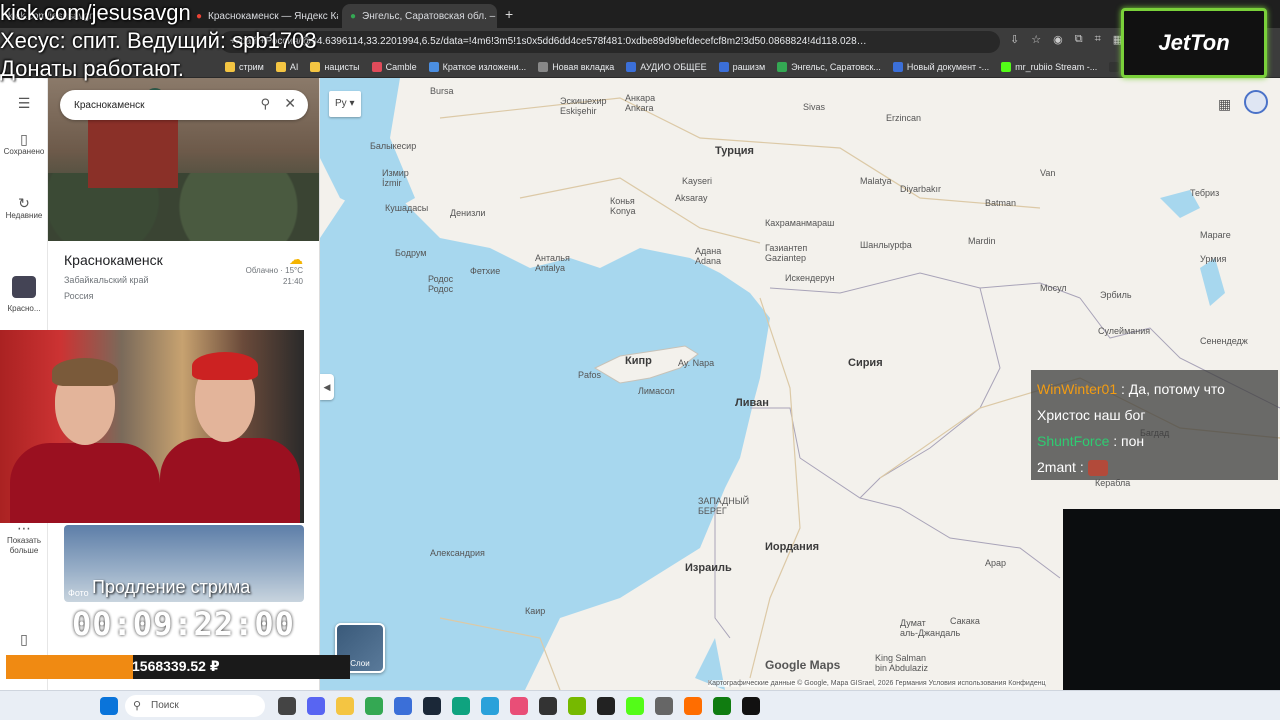 The width and height of the screenshot is (1280, 720). I want to click on terminal-icon, so click(548, 706).